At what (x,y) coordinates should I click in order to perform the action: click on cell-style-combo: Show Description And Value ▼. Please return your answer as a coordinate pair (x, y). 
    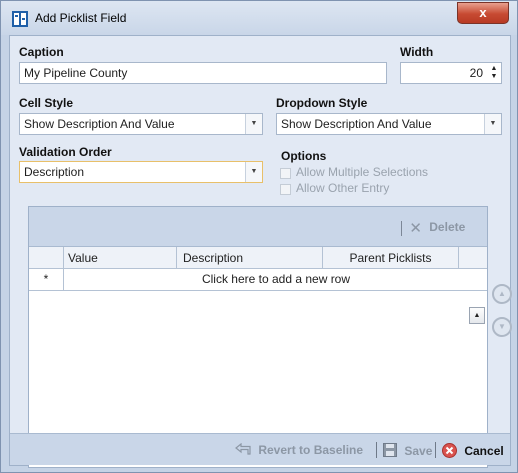
    Looking at the image, I should click on (141, 124).